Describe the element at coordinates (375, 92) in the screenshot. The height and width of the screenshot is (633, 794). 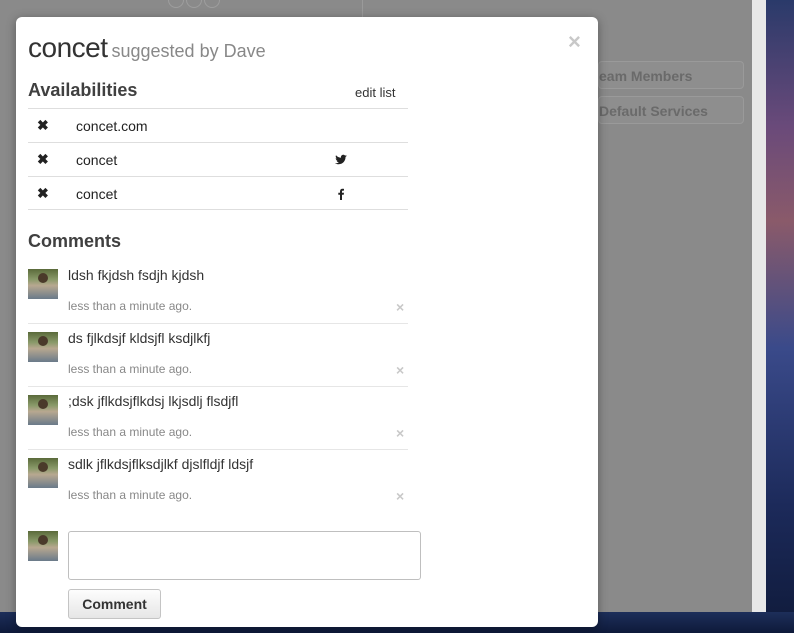
I see `edit-list-link: edit list` at that location.